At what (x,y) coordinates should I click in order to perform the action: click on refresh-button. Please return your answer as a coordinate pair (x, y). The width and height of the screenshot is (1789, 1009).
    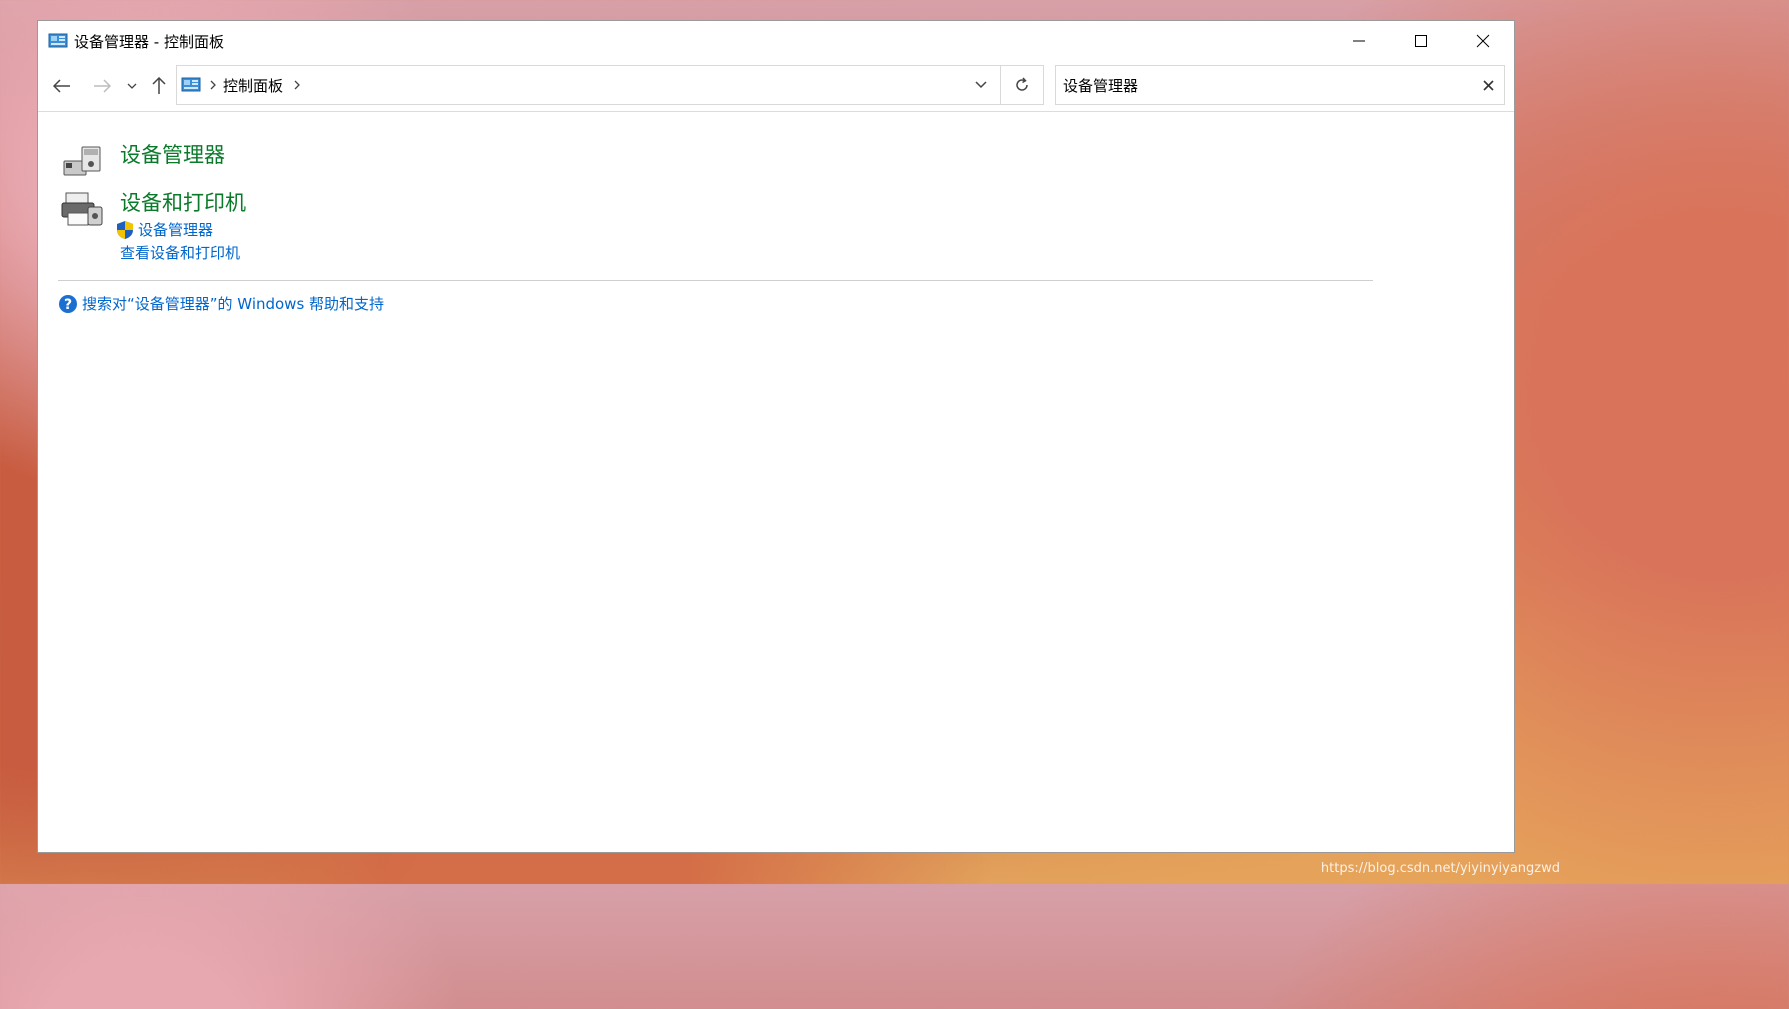
    Looking at the image, I should click on (1021, 85).